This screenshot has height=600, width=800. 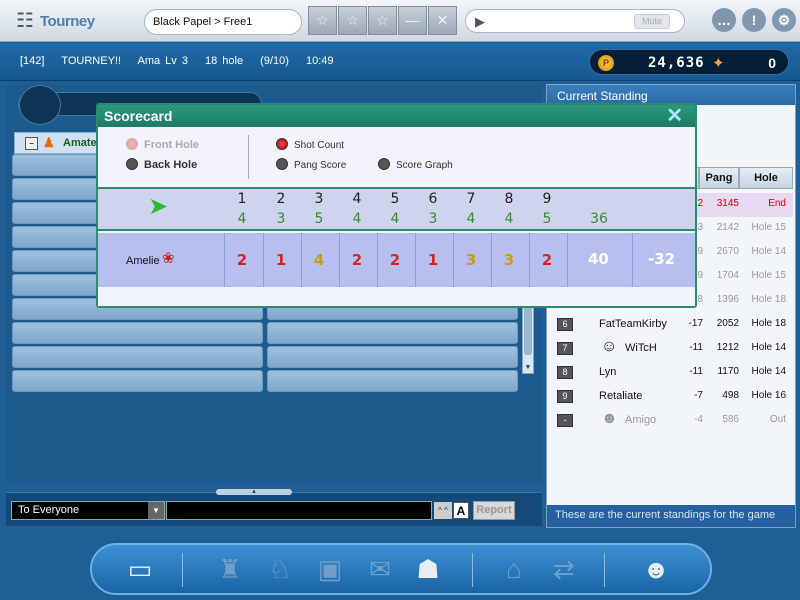 What do you see at coordinates (88, 510) in the screenshot?
I see `chat-target-select: To Everyone ▼` at bounding box center [88, 510].